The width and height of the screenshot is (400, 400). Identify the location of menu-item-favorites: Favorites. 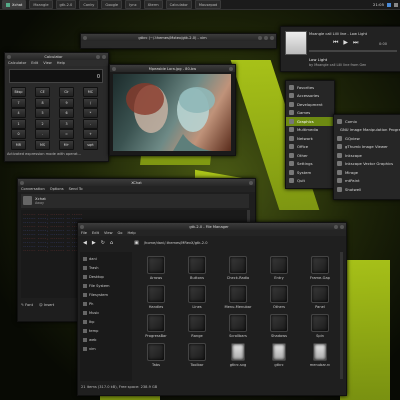
(310, 87).